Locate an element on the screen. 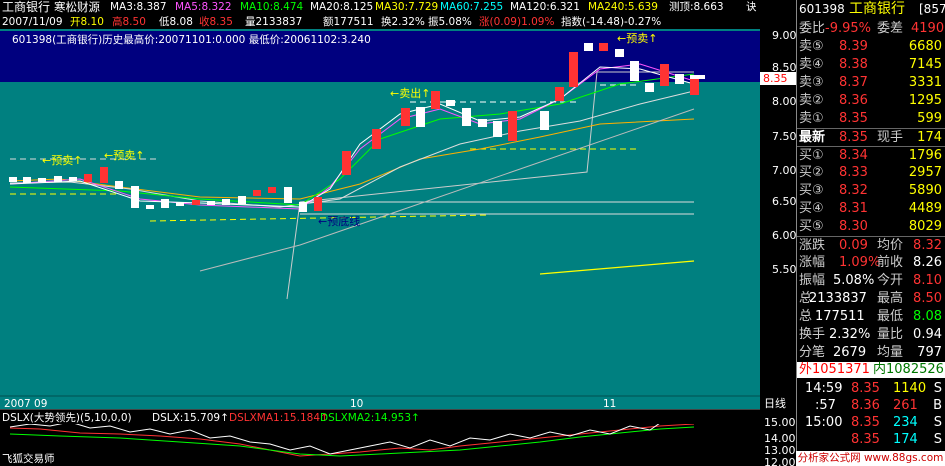 The height and width of the screenshot is (466, 945). bid1-vol: 1796 is located at coordinates (925, 155).